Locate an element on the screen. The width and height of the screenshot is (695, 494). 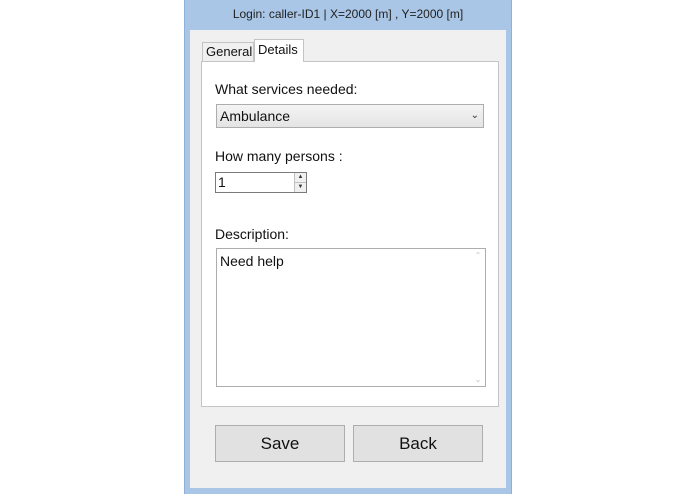
chevron-down-icon: ⌄ is located at coordinates (475, 116).